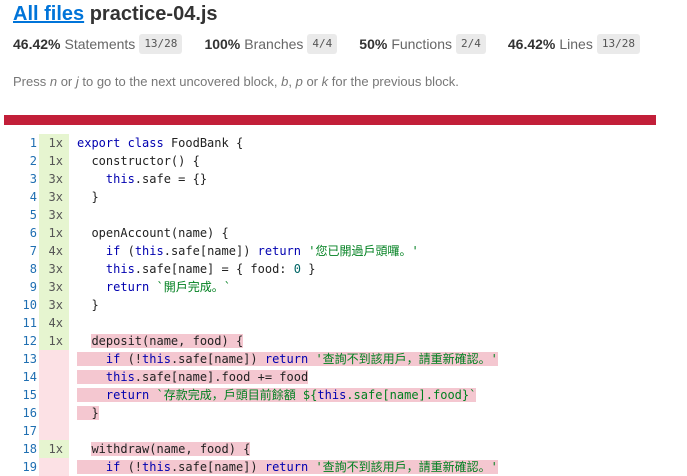 Image resolution: width=687 pixels, height=476 pixels. I want to click on line-number-link: 1, so click(29, 143).